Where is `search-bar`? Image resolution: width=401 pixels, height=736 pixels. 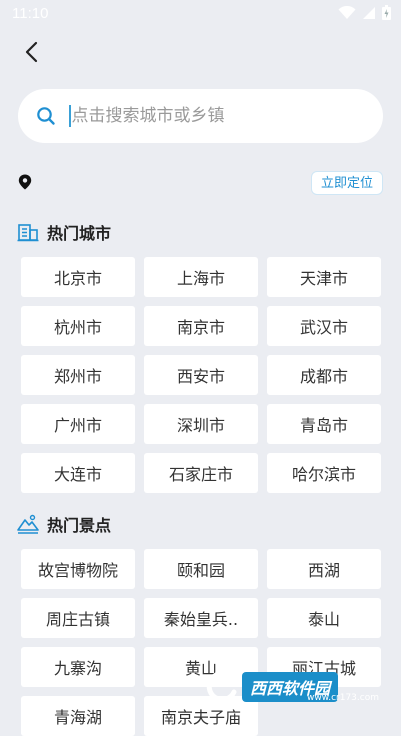 search-bar is located at coordinates (200, 116).